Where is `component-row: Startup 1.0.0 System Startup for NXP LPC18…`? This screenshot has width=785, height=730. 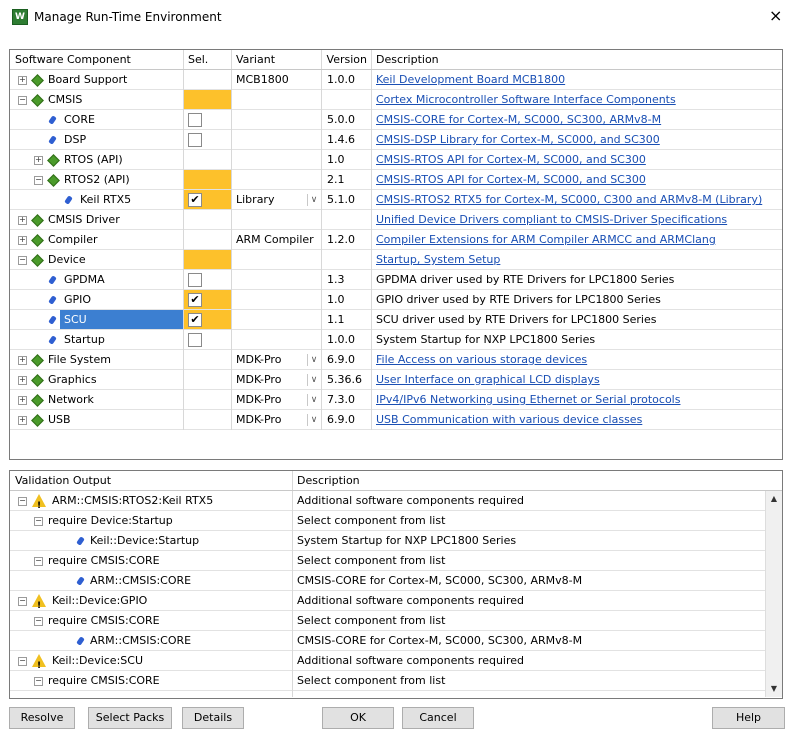 component-row: Startup 1.0.0 System Startup for NXP LPC18… is located at coordinates (396, 340).